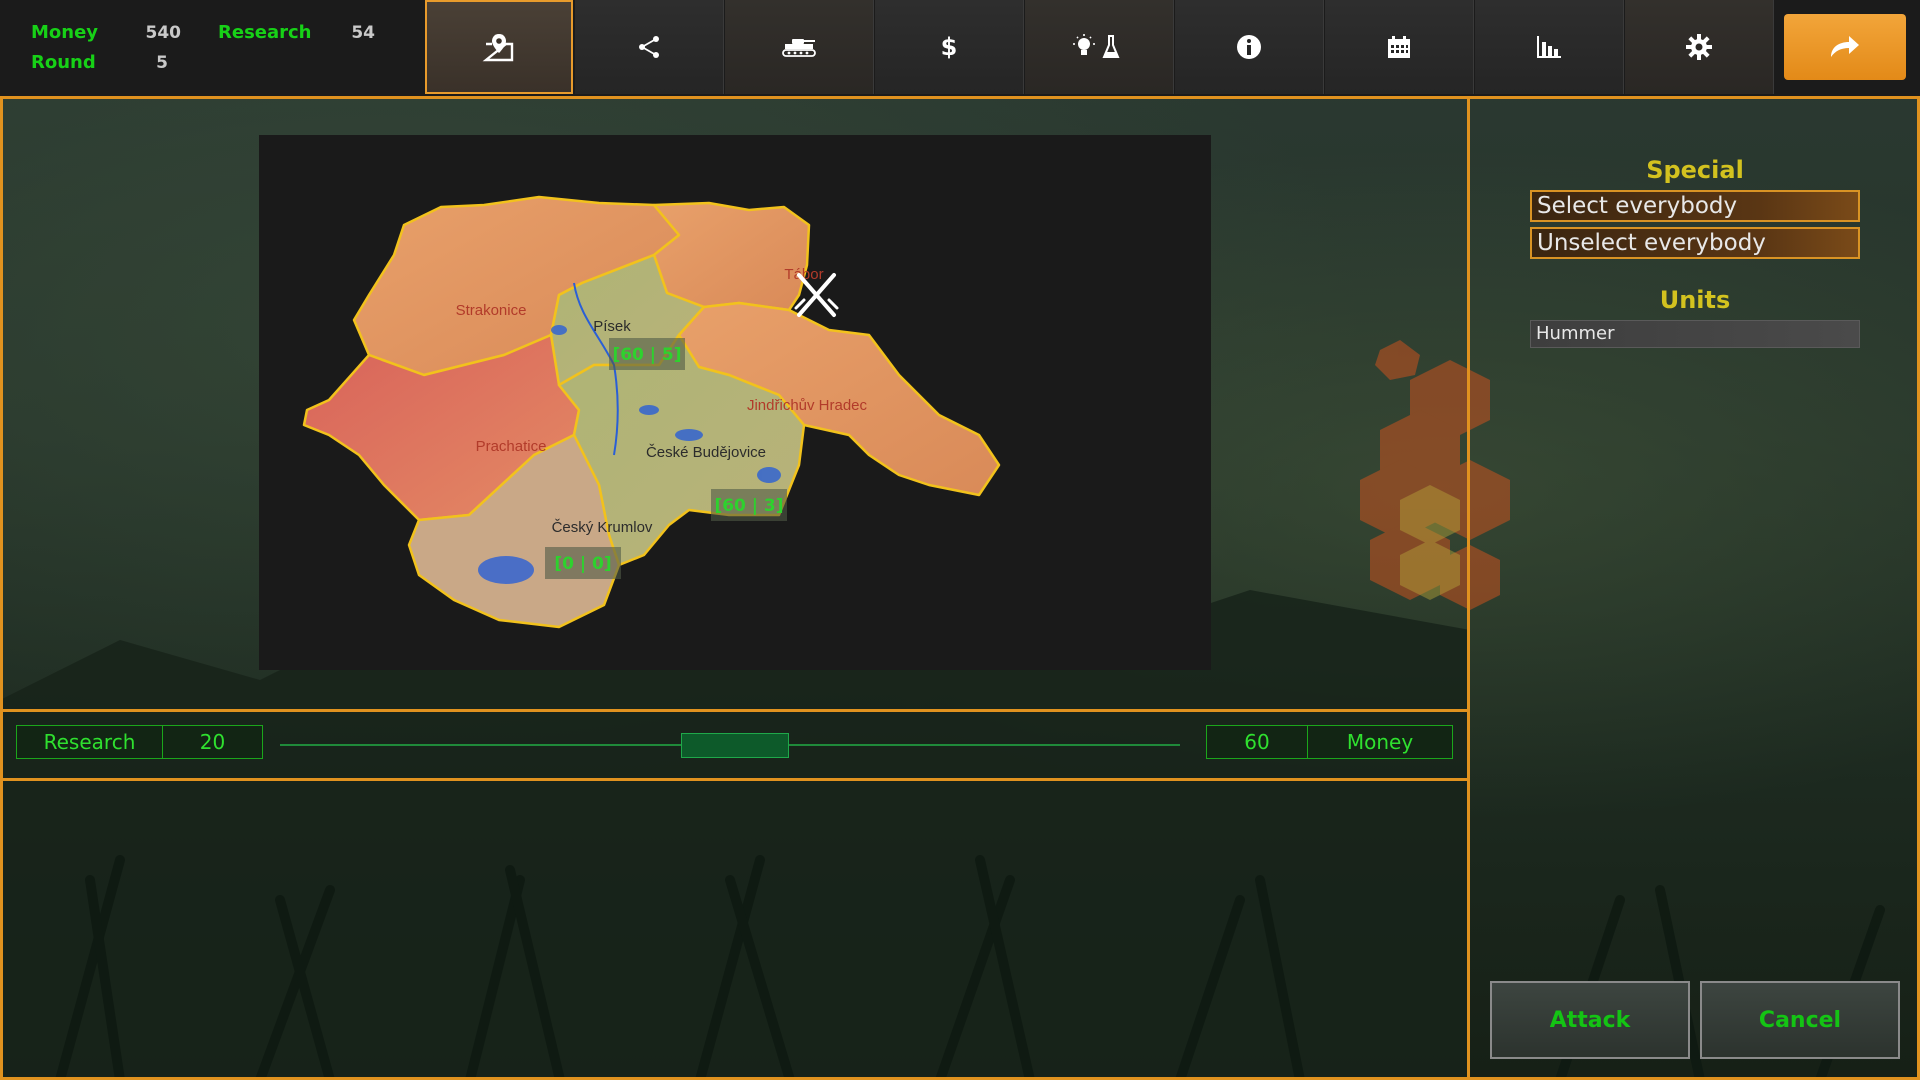 The width and height of the screenshot is (1920, 1080). What do you see at coordinates (491, 310) in the screenshot?
I see `region-label-strakonice: Strakonice` at bounding box center [491, 310].